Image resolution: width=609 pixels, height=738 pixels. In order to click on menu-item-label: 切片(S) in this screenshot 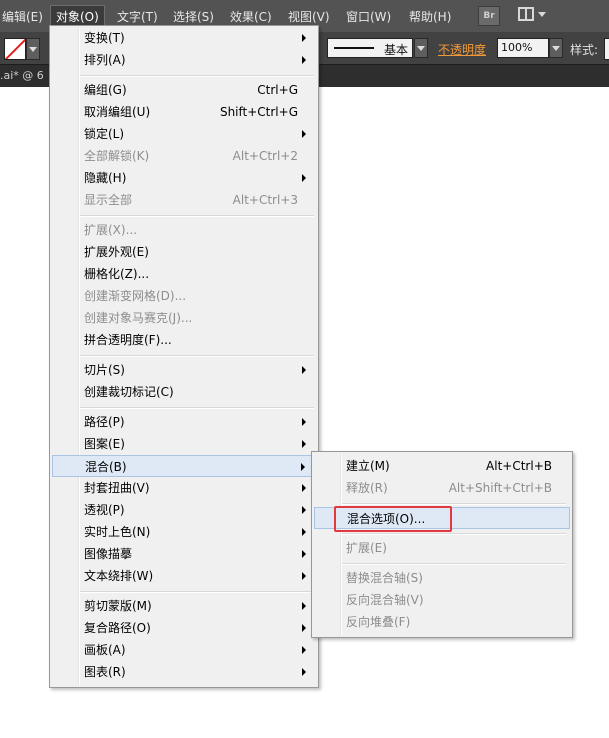, I will do `click(104, 370)`.